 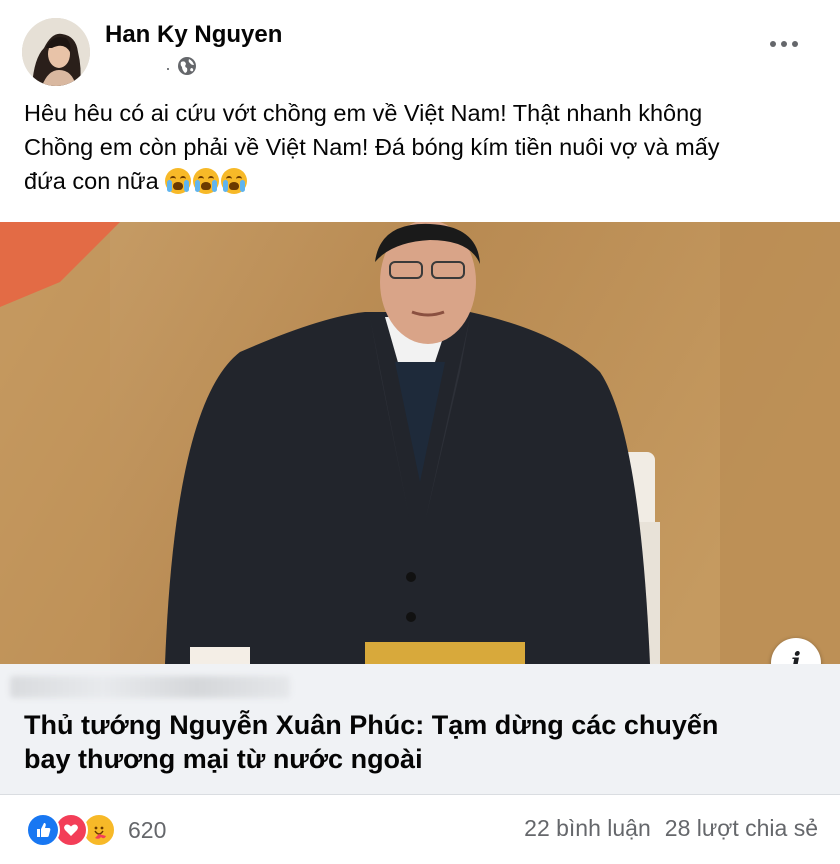 I want to click on comments-count-link: 22 bình luận, so click(x=587, y=828).